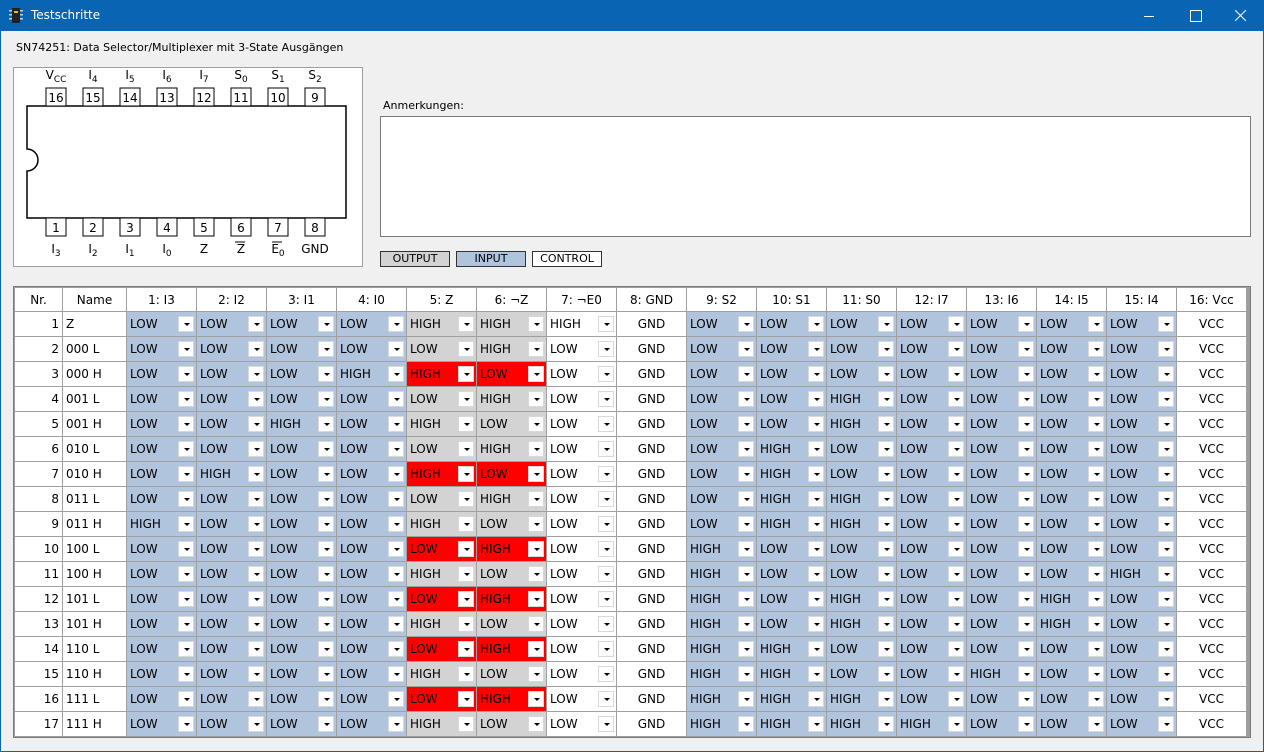 The width and height of the screenshot is (1264, 752). Describe the element at coordinates (441, 299) in the screenshot. I see `column-header: 5: Z` at that location.